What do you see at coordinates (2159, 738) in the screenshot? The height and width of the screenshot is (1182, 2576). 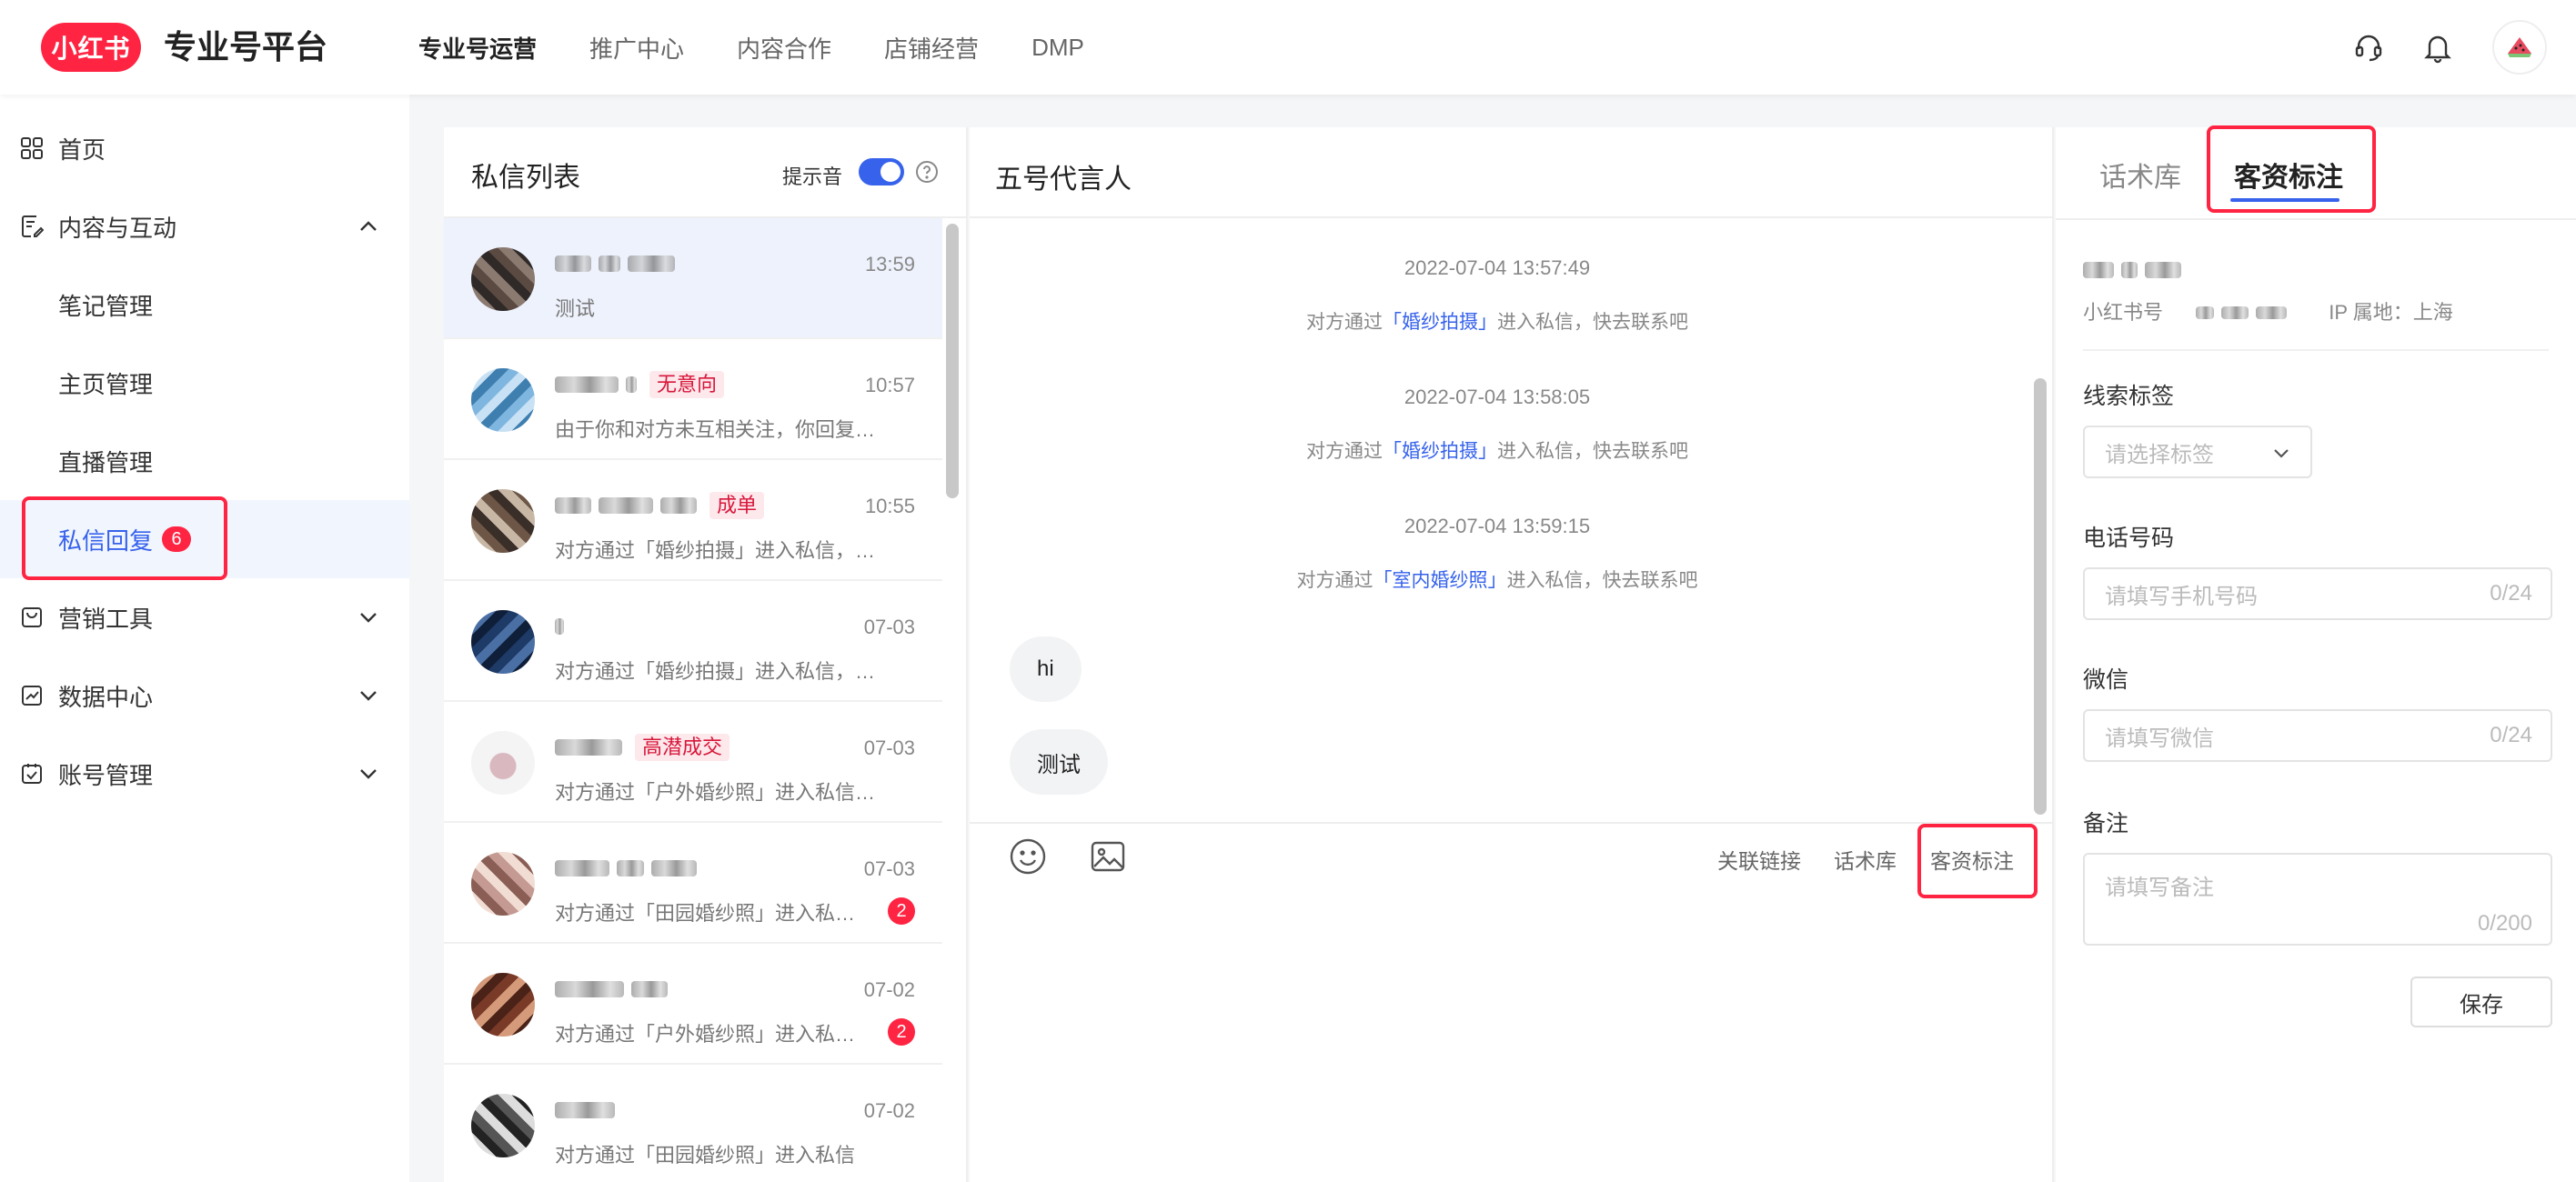 I see `wechat-placeholder: 请填写微信` at bounding box center [2159, 738].